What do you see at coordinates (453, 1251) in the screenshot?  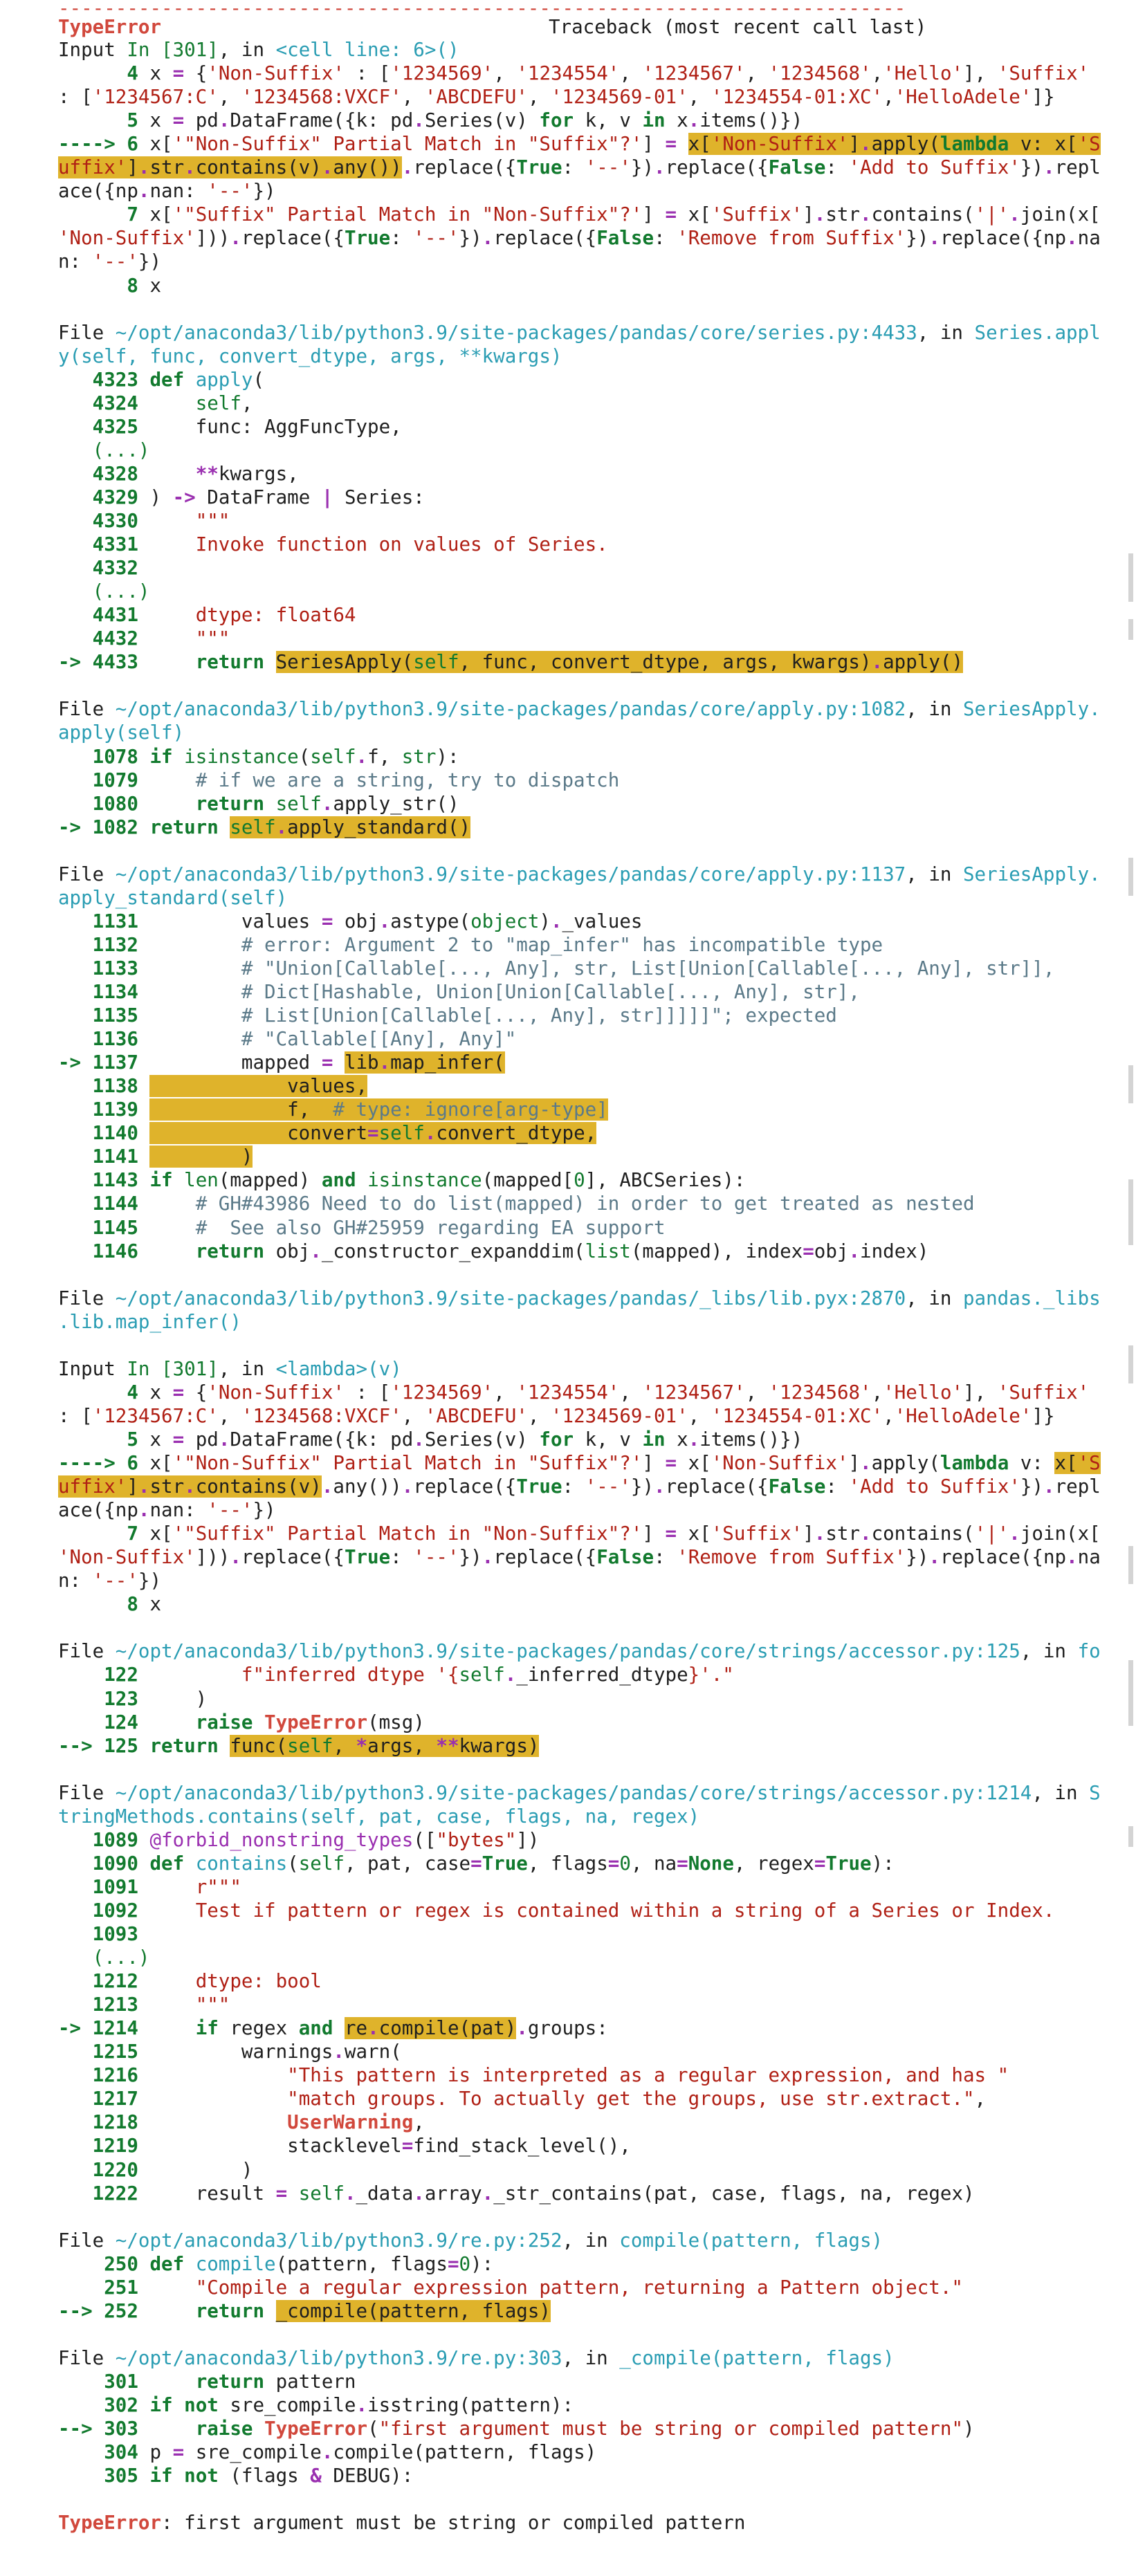 I see `code-token: _constructor_expanddim(` at bounding box center [453, 1251].